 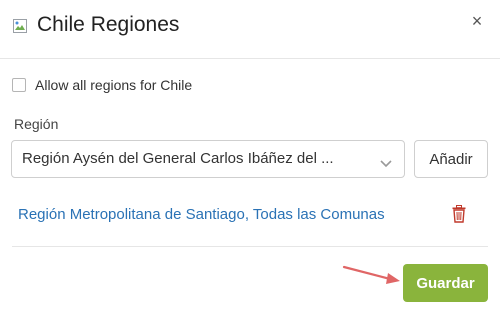 I want to click on close-icon: ×, so click(x=477, y=21).